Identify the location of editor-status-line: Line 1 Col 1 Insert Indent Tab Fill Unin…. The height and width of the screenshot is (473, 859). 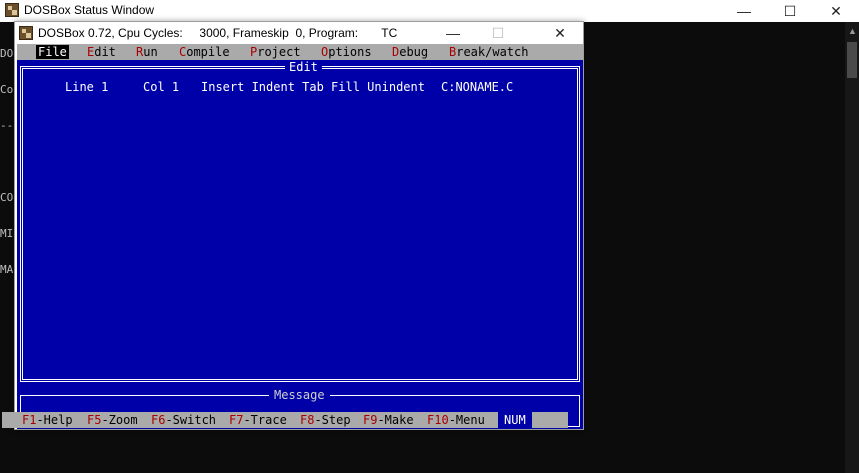
(300, 122).